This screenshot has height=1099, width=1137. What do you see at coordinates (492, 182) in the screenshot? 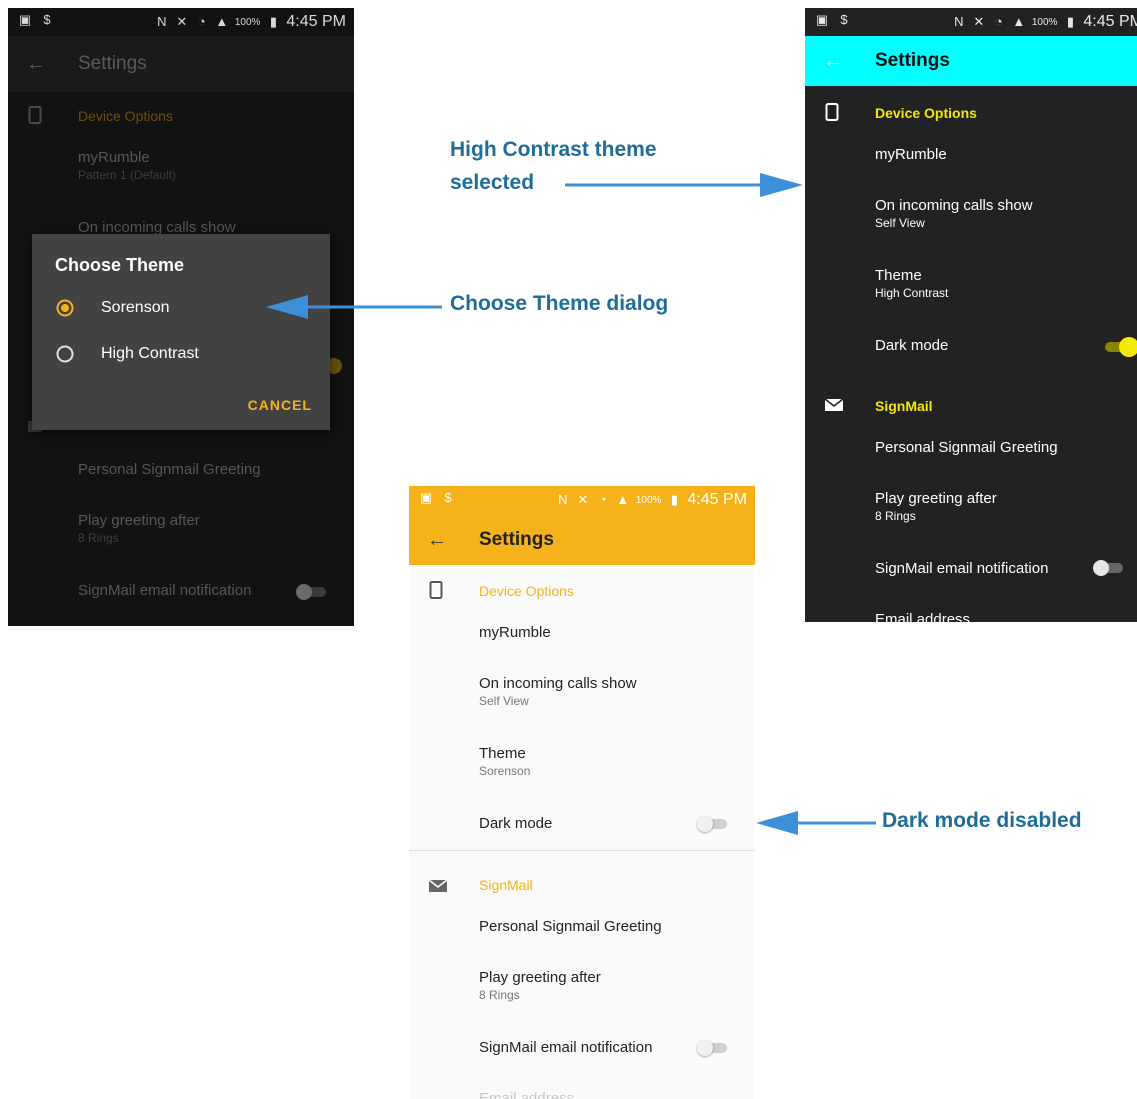
I see `annotation-high-contrast-line2: selected` at bounding box center [492, 182].